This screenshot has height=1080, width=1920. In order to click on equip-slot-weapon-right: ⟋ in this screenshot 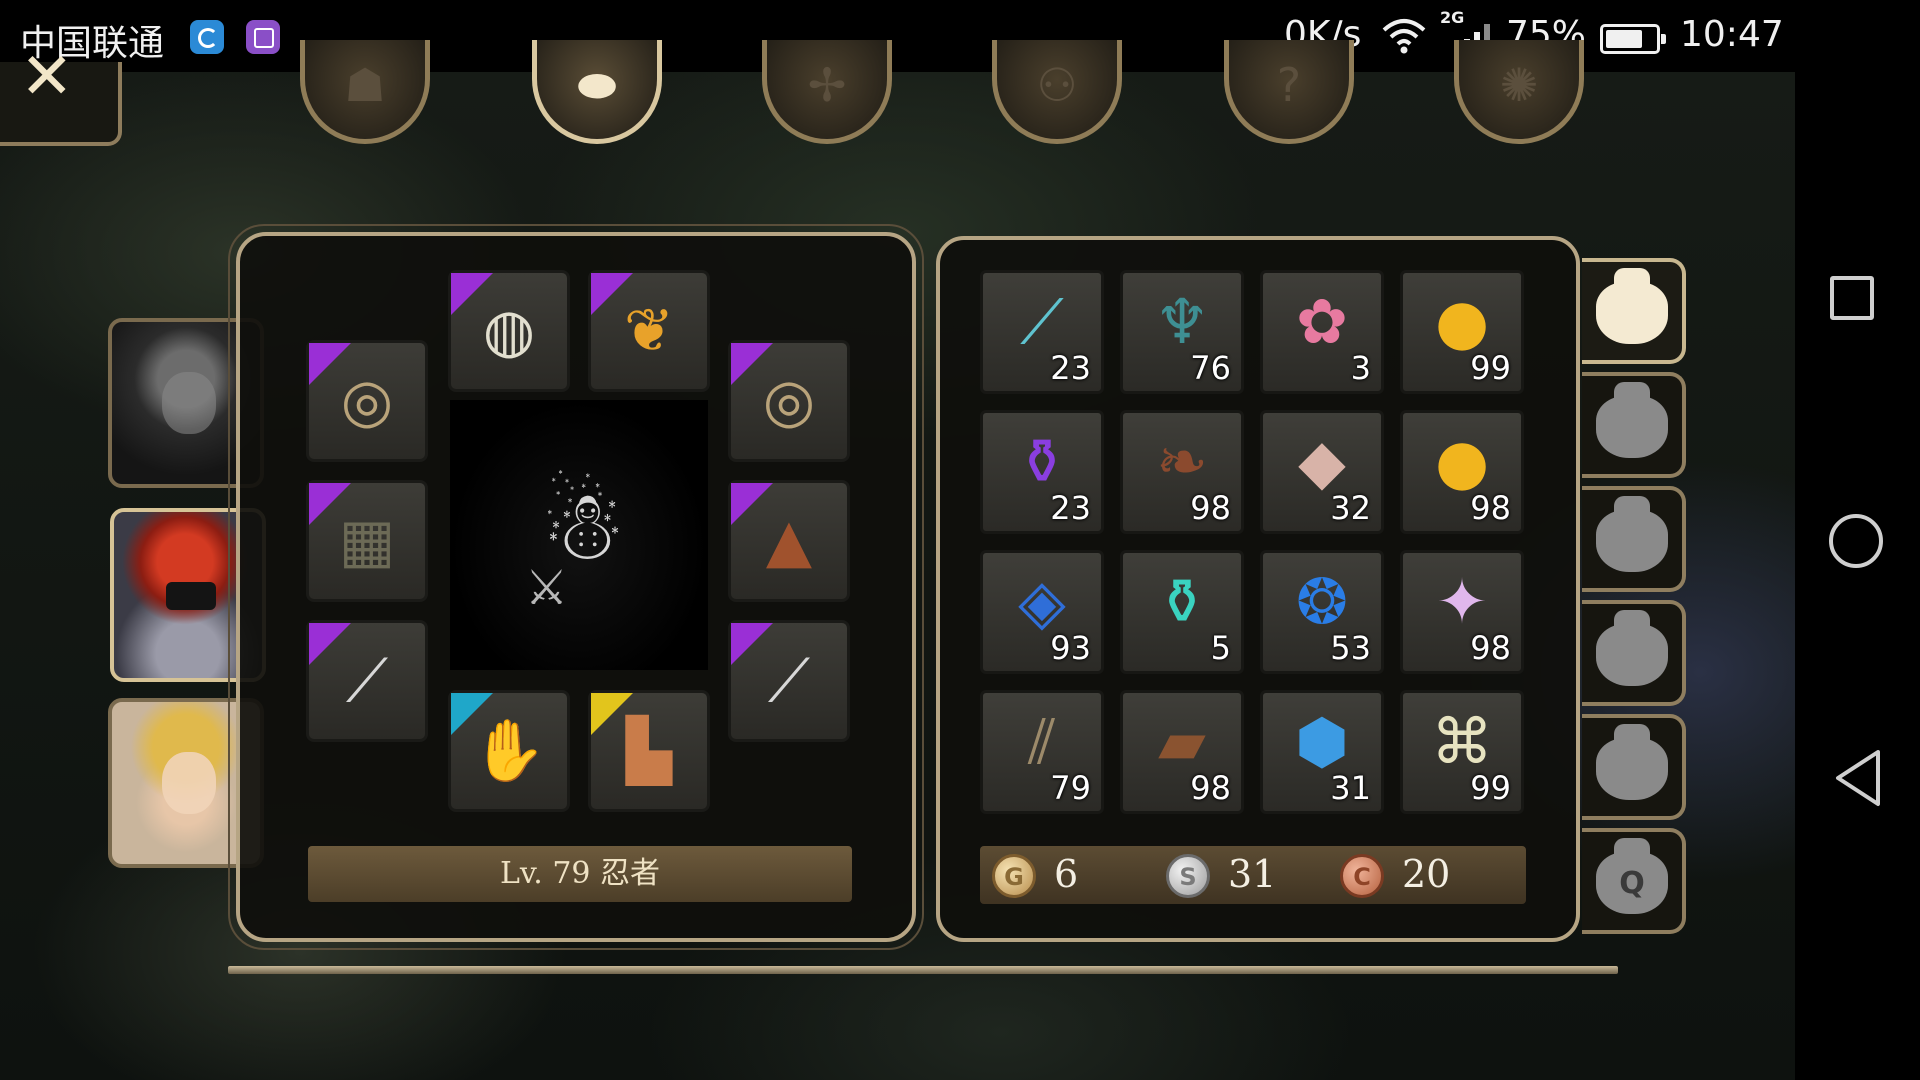, I will do `click(789, 681)`.